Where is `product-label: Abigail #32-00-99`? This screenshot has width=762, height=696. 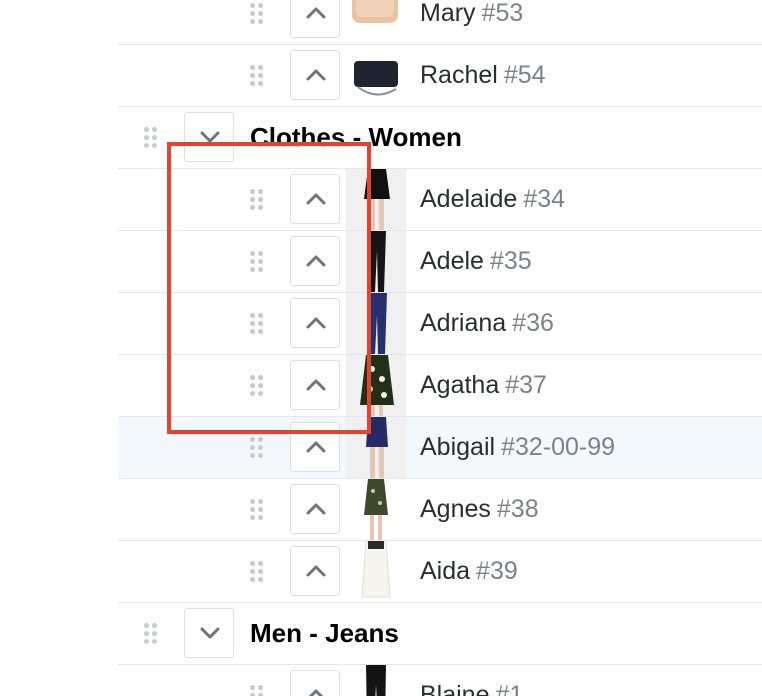 product-label: Abigail #32-00-99 is located at coordinates (517, 447).